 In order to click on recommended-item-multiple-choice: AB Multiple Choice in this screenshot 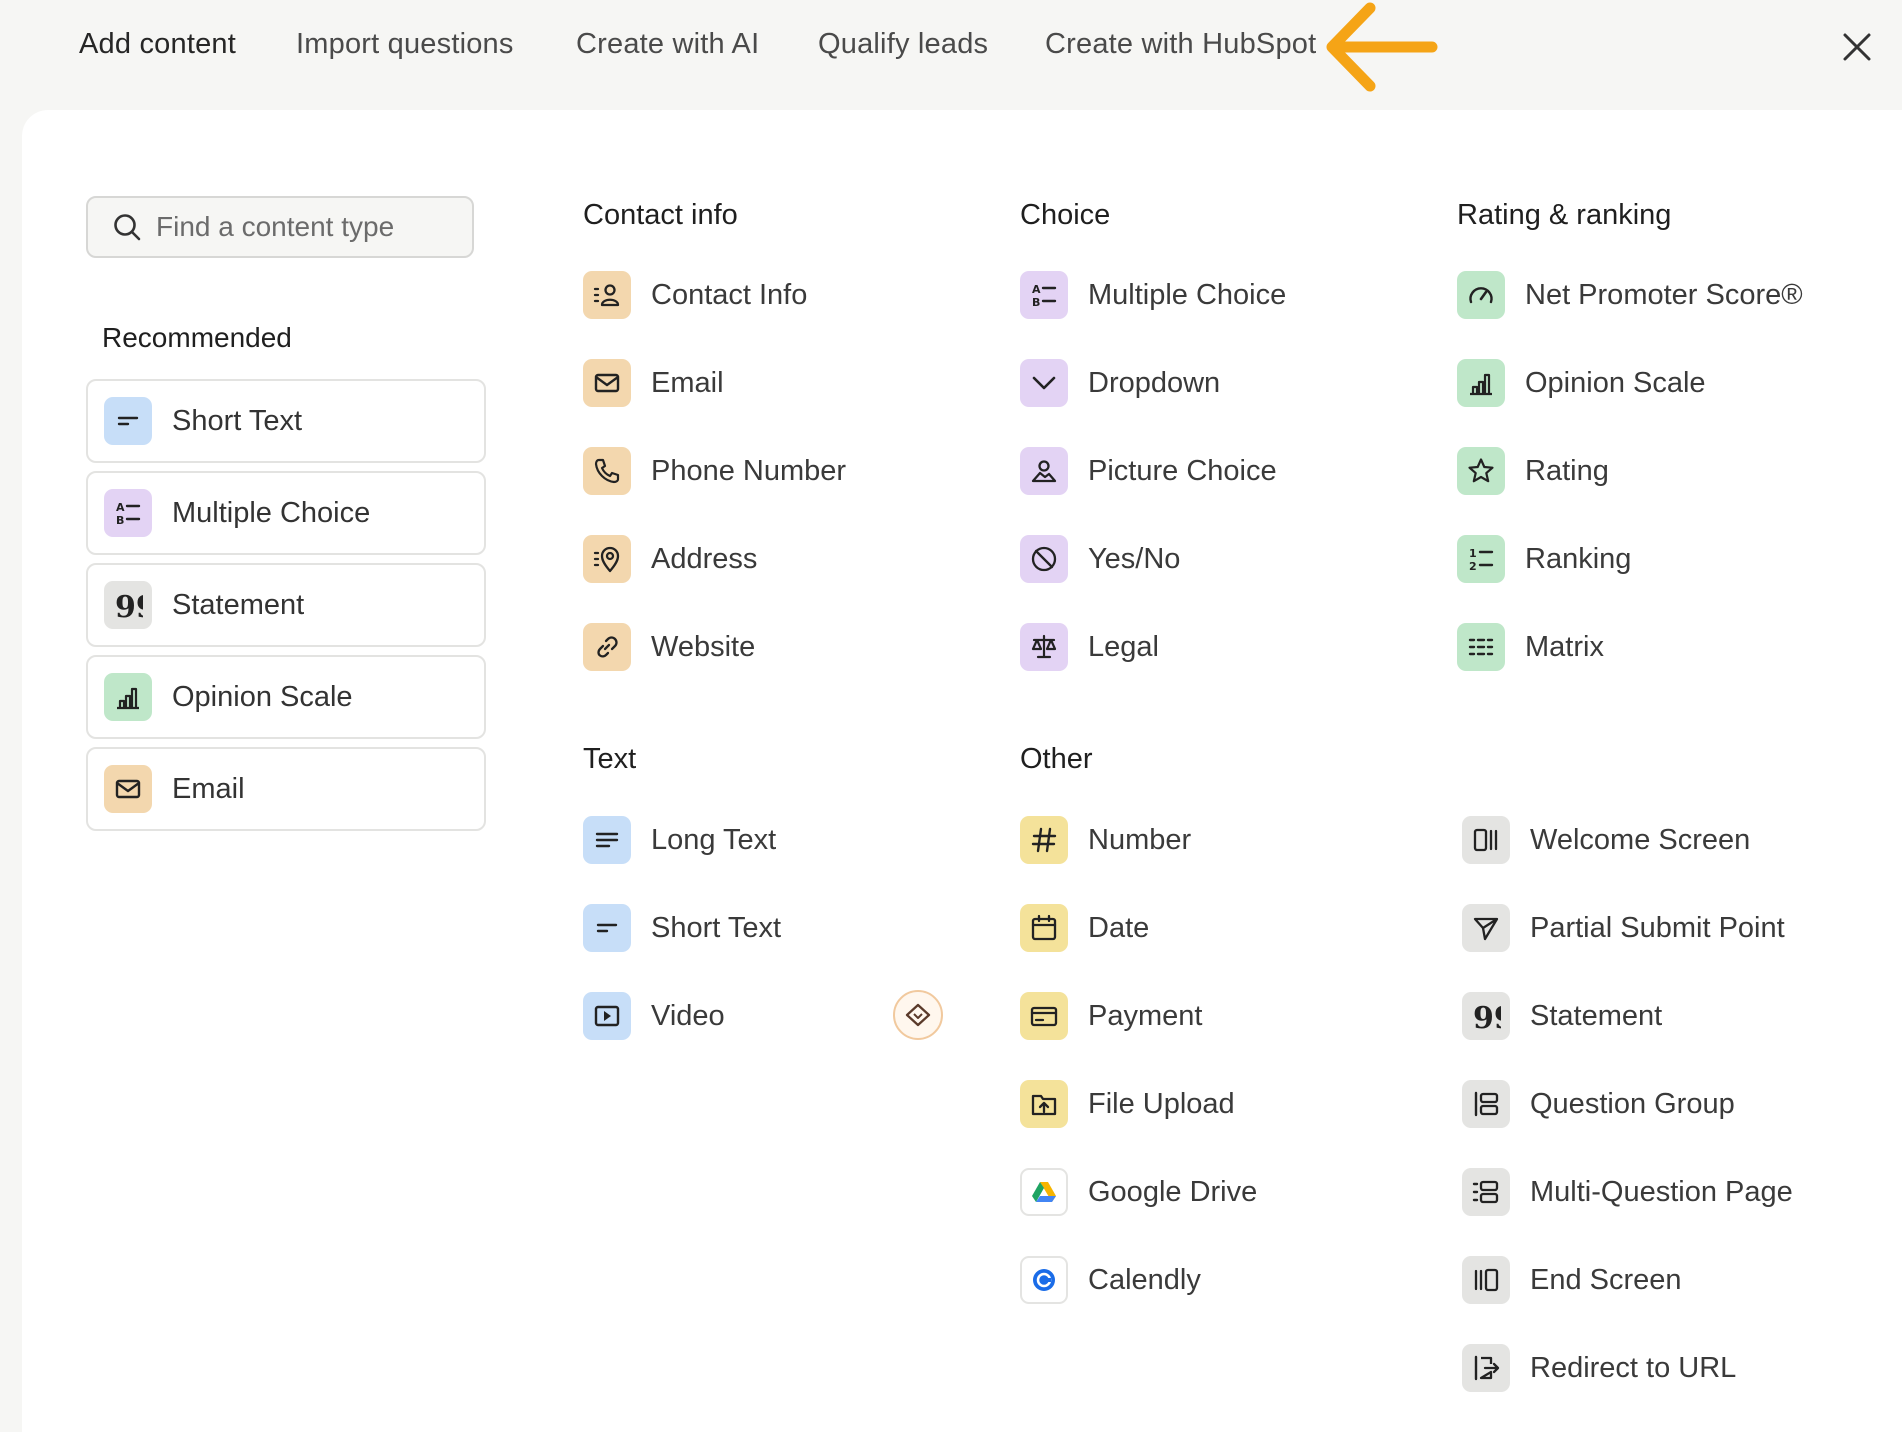, I will do `click(286, 513)`.